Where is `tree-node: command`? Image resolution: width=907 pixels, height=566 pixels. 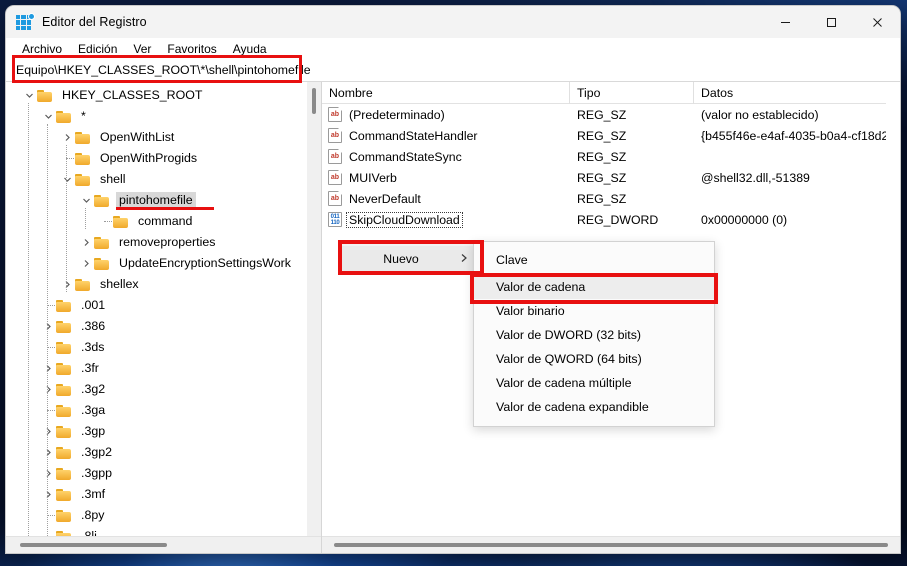 tree-node: command is located at coordinates (156, 221).